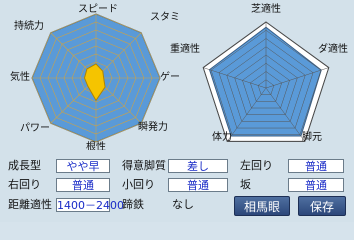  I want to click on slope-value: 普通, so click(316, 185).